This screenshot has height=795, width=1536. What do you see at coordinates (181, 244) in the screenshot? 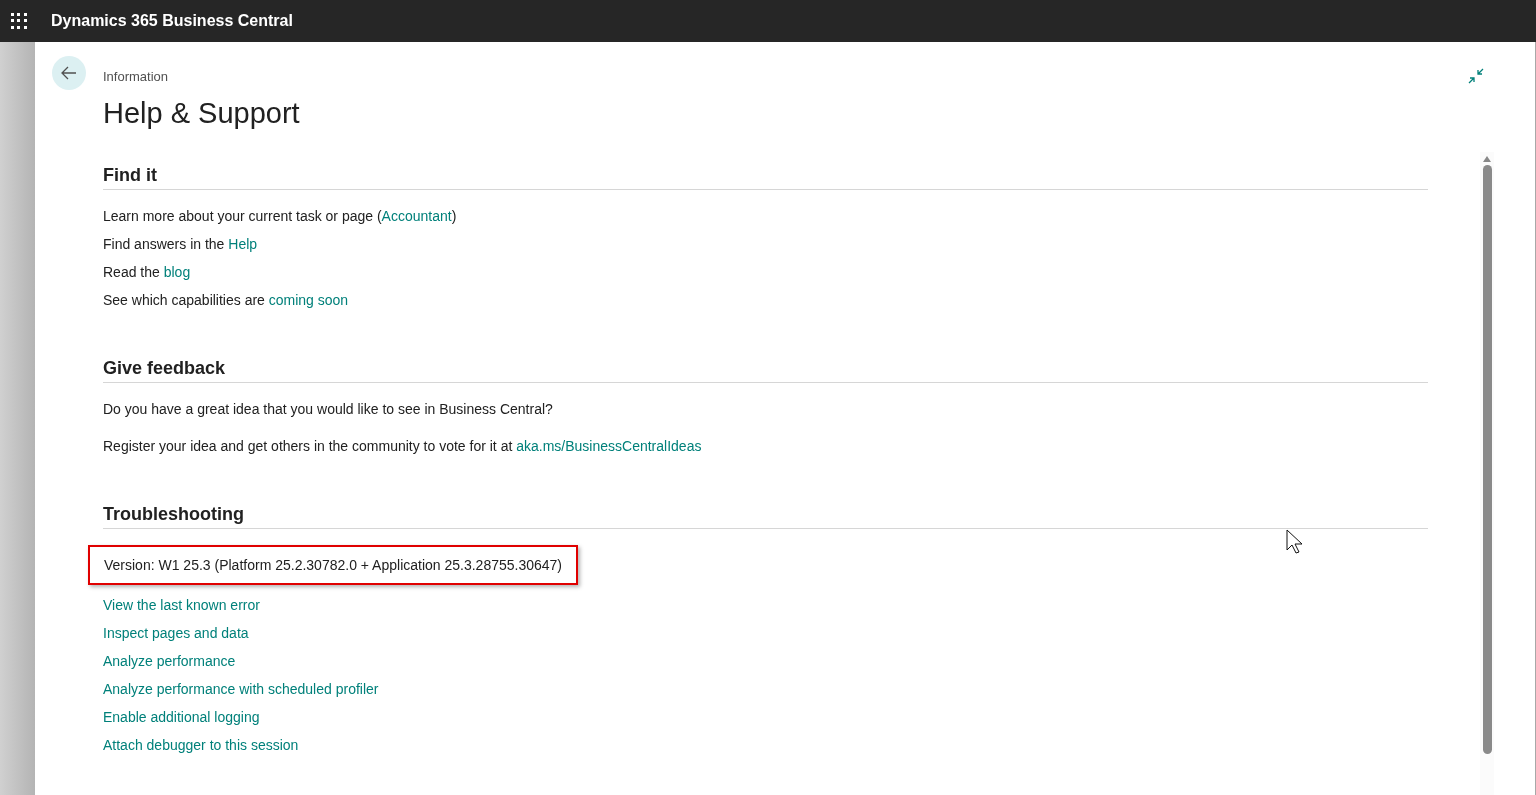
I see `help-text: Find answers in the Help` at bounding box center [181, 244].